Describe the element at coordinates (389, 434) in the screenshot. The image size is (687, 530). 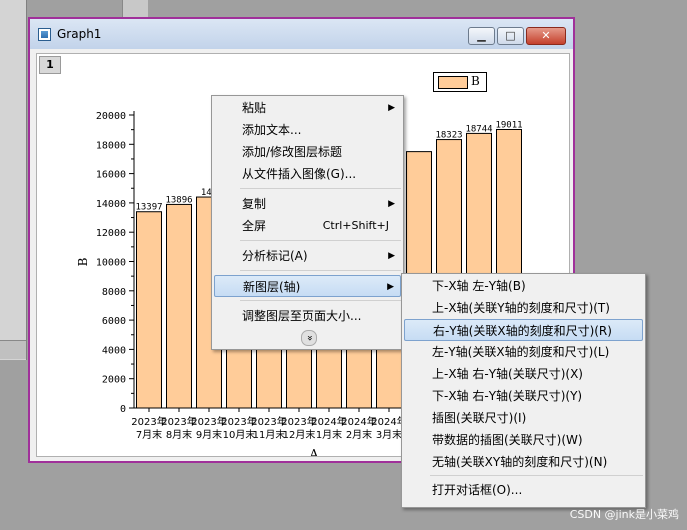
I see `x-tick-label-month: 3月末` at that location.